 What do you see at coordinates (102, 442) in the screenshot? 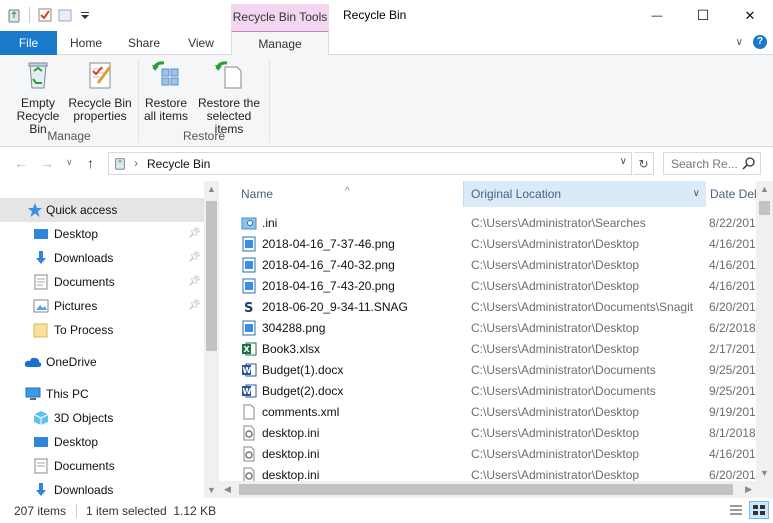
I see `nav-item-desktop-pc: Desktop` at bounding box center [102, 442].